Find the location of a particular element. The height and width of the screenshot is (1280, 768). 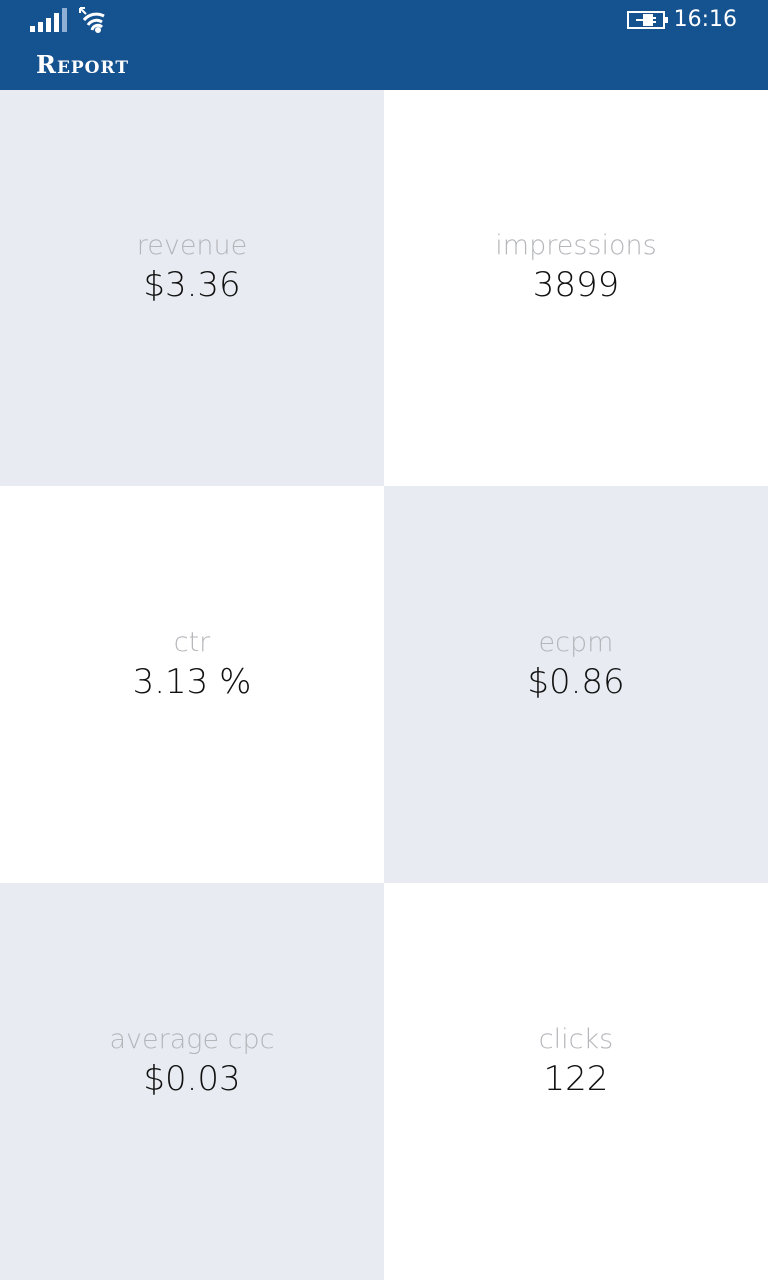

metric-label: impressions is located at coordinates (576, 245).